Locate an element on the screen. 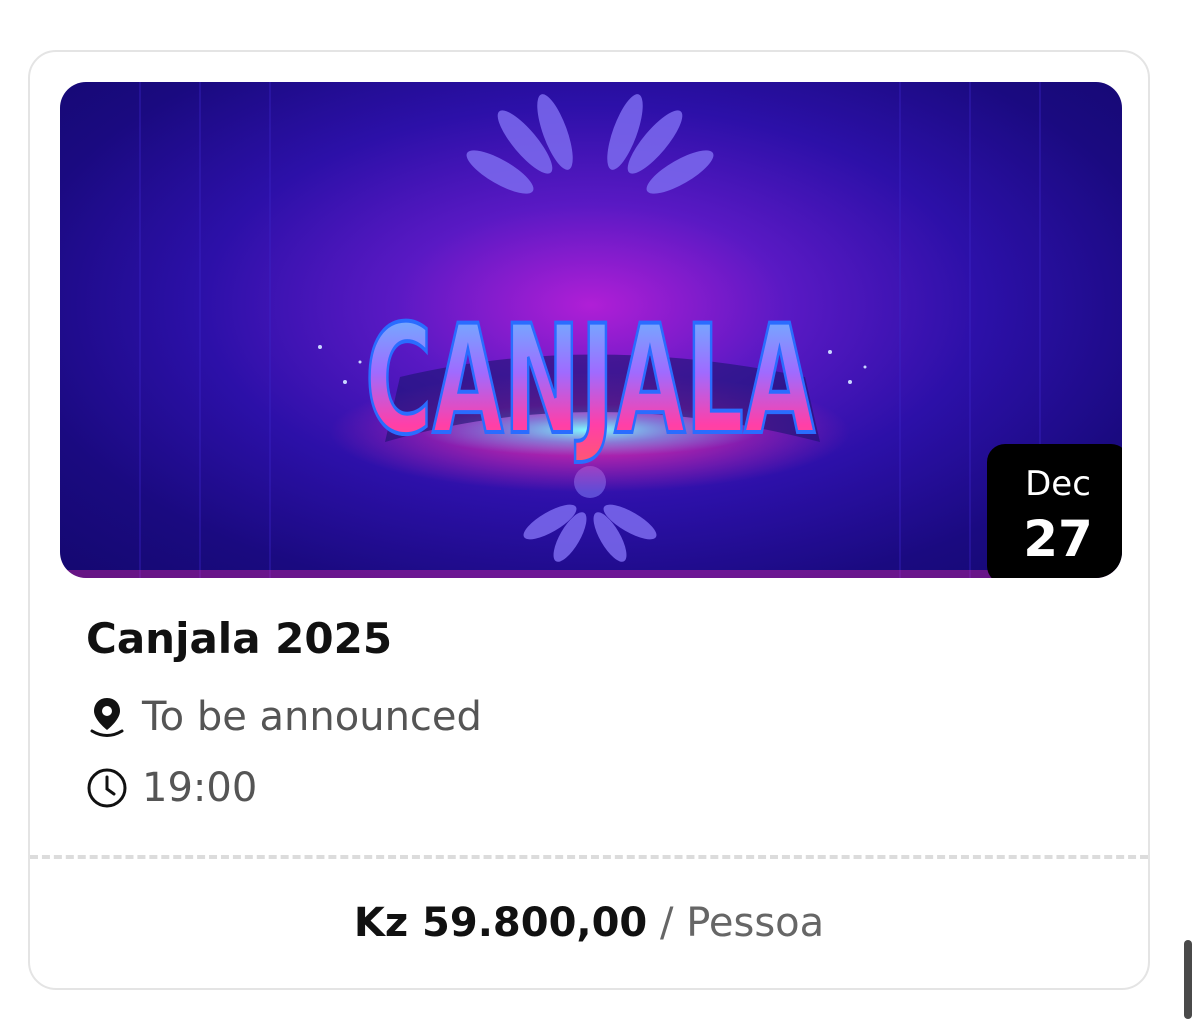  location-pin-icon is located at coordinates (107, 717).